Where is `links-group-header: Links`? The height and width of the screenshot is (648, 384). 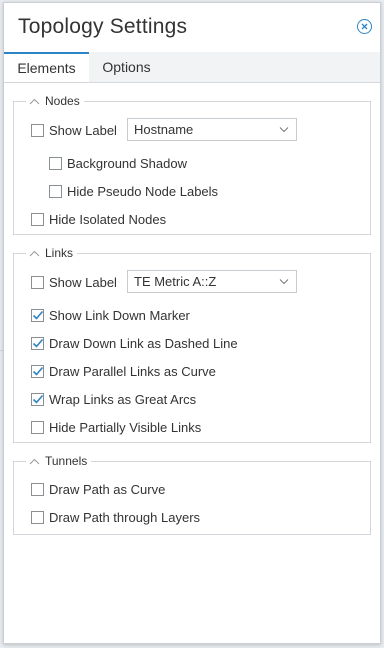
links-group-header: Links is located at coordinates (52, 253).